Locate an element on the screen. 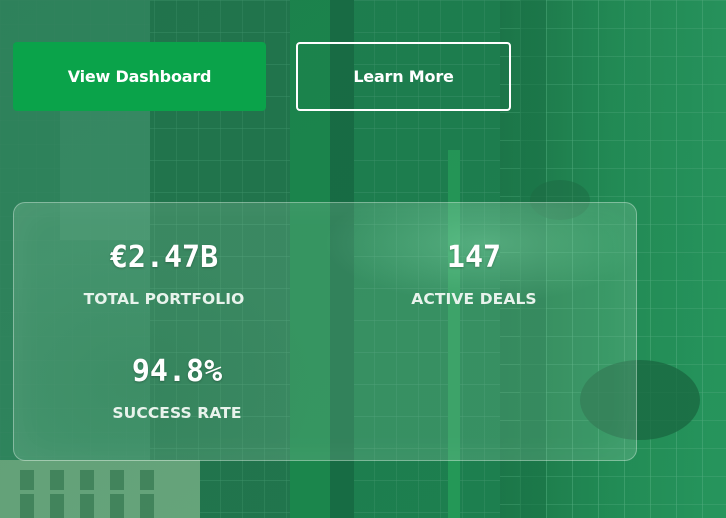 Image resolution: width=726 pixels, height=518 pixels. stat-label: SUCCESS RATE is located at coordinates (177, 413).